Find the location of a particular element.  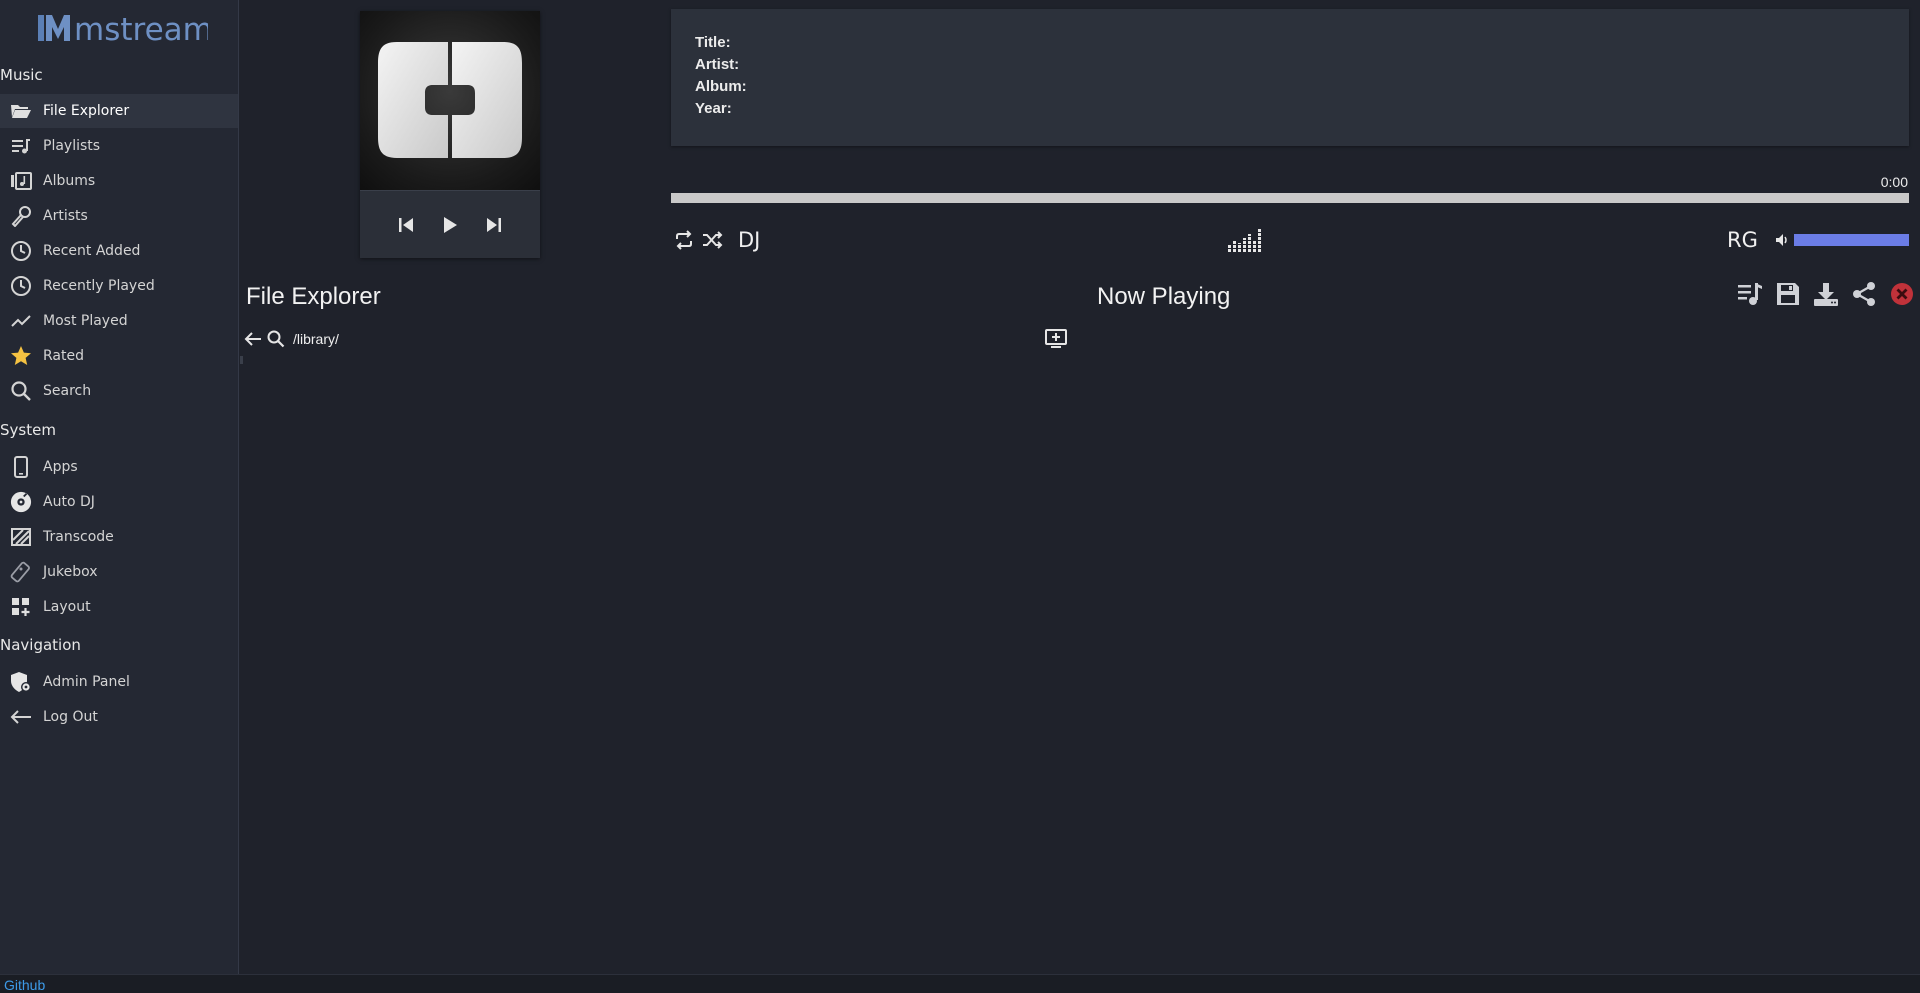

sidebar-item-transcode: Transcode is located at coordinates (119, 537).